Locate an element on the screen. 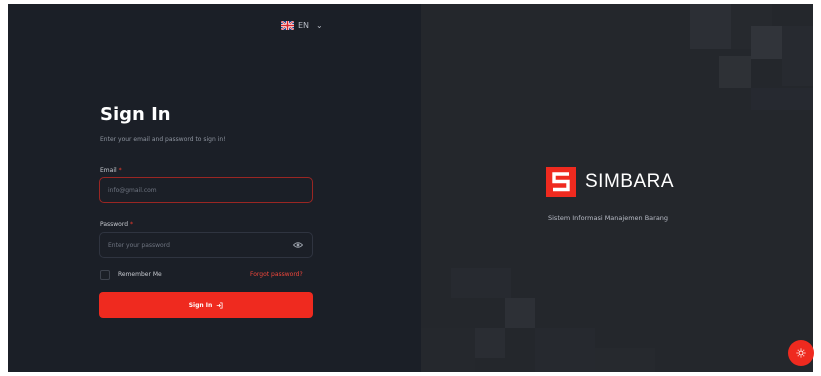 The image size is (821, 376). page-title: Sign In is located at coordinates (135, 114).